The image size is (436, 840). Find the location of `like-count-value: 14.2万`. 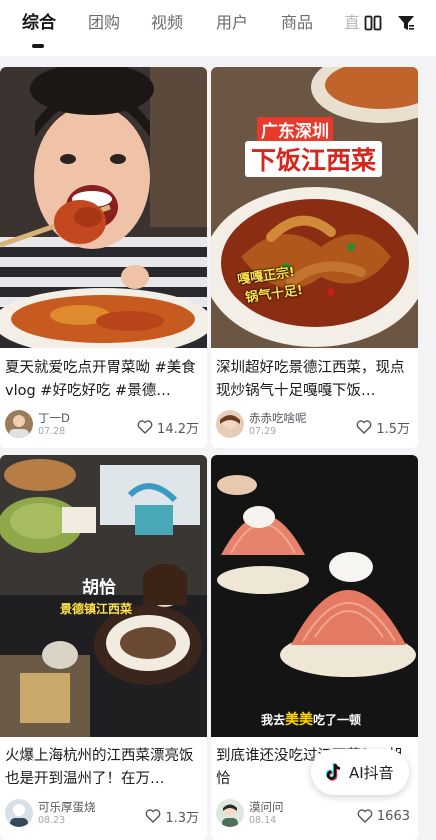

like-count-value: 14.2万 is located at coordinates (178, 429).